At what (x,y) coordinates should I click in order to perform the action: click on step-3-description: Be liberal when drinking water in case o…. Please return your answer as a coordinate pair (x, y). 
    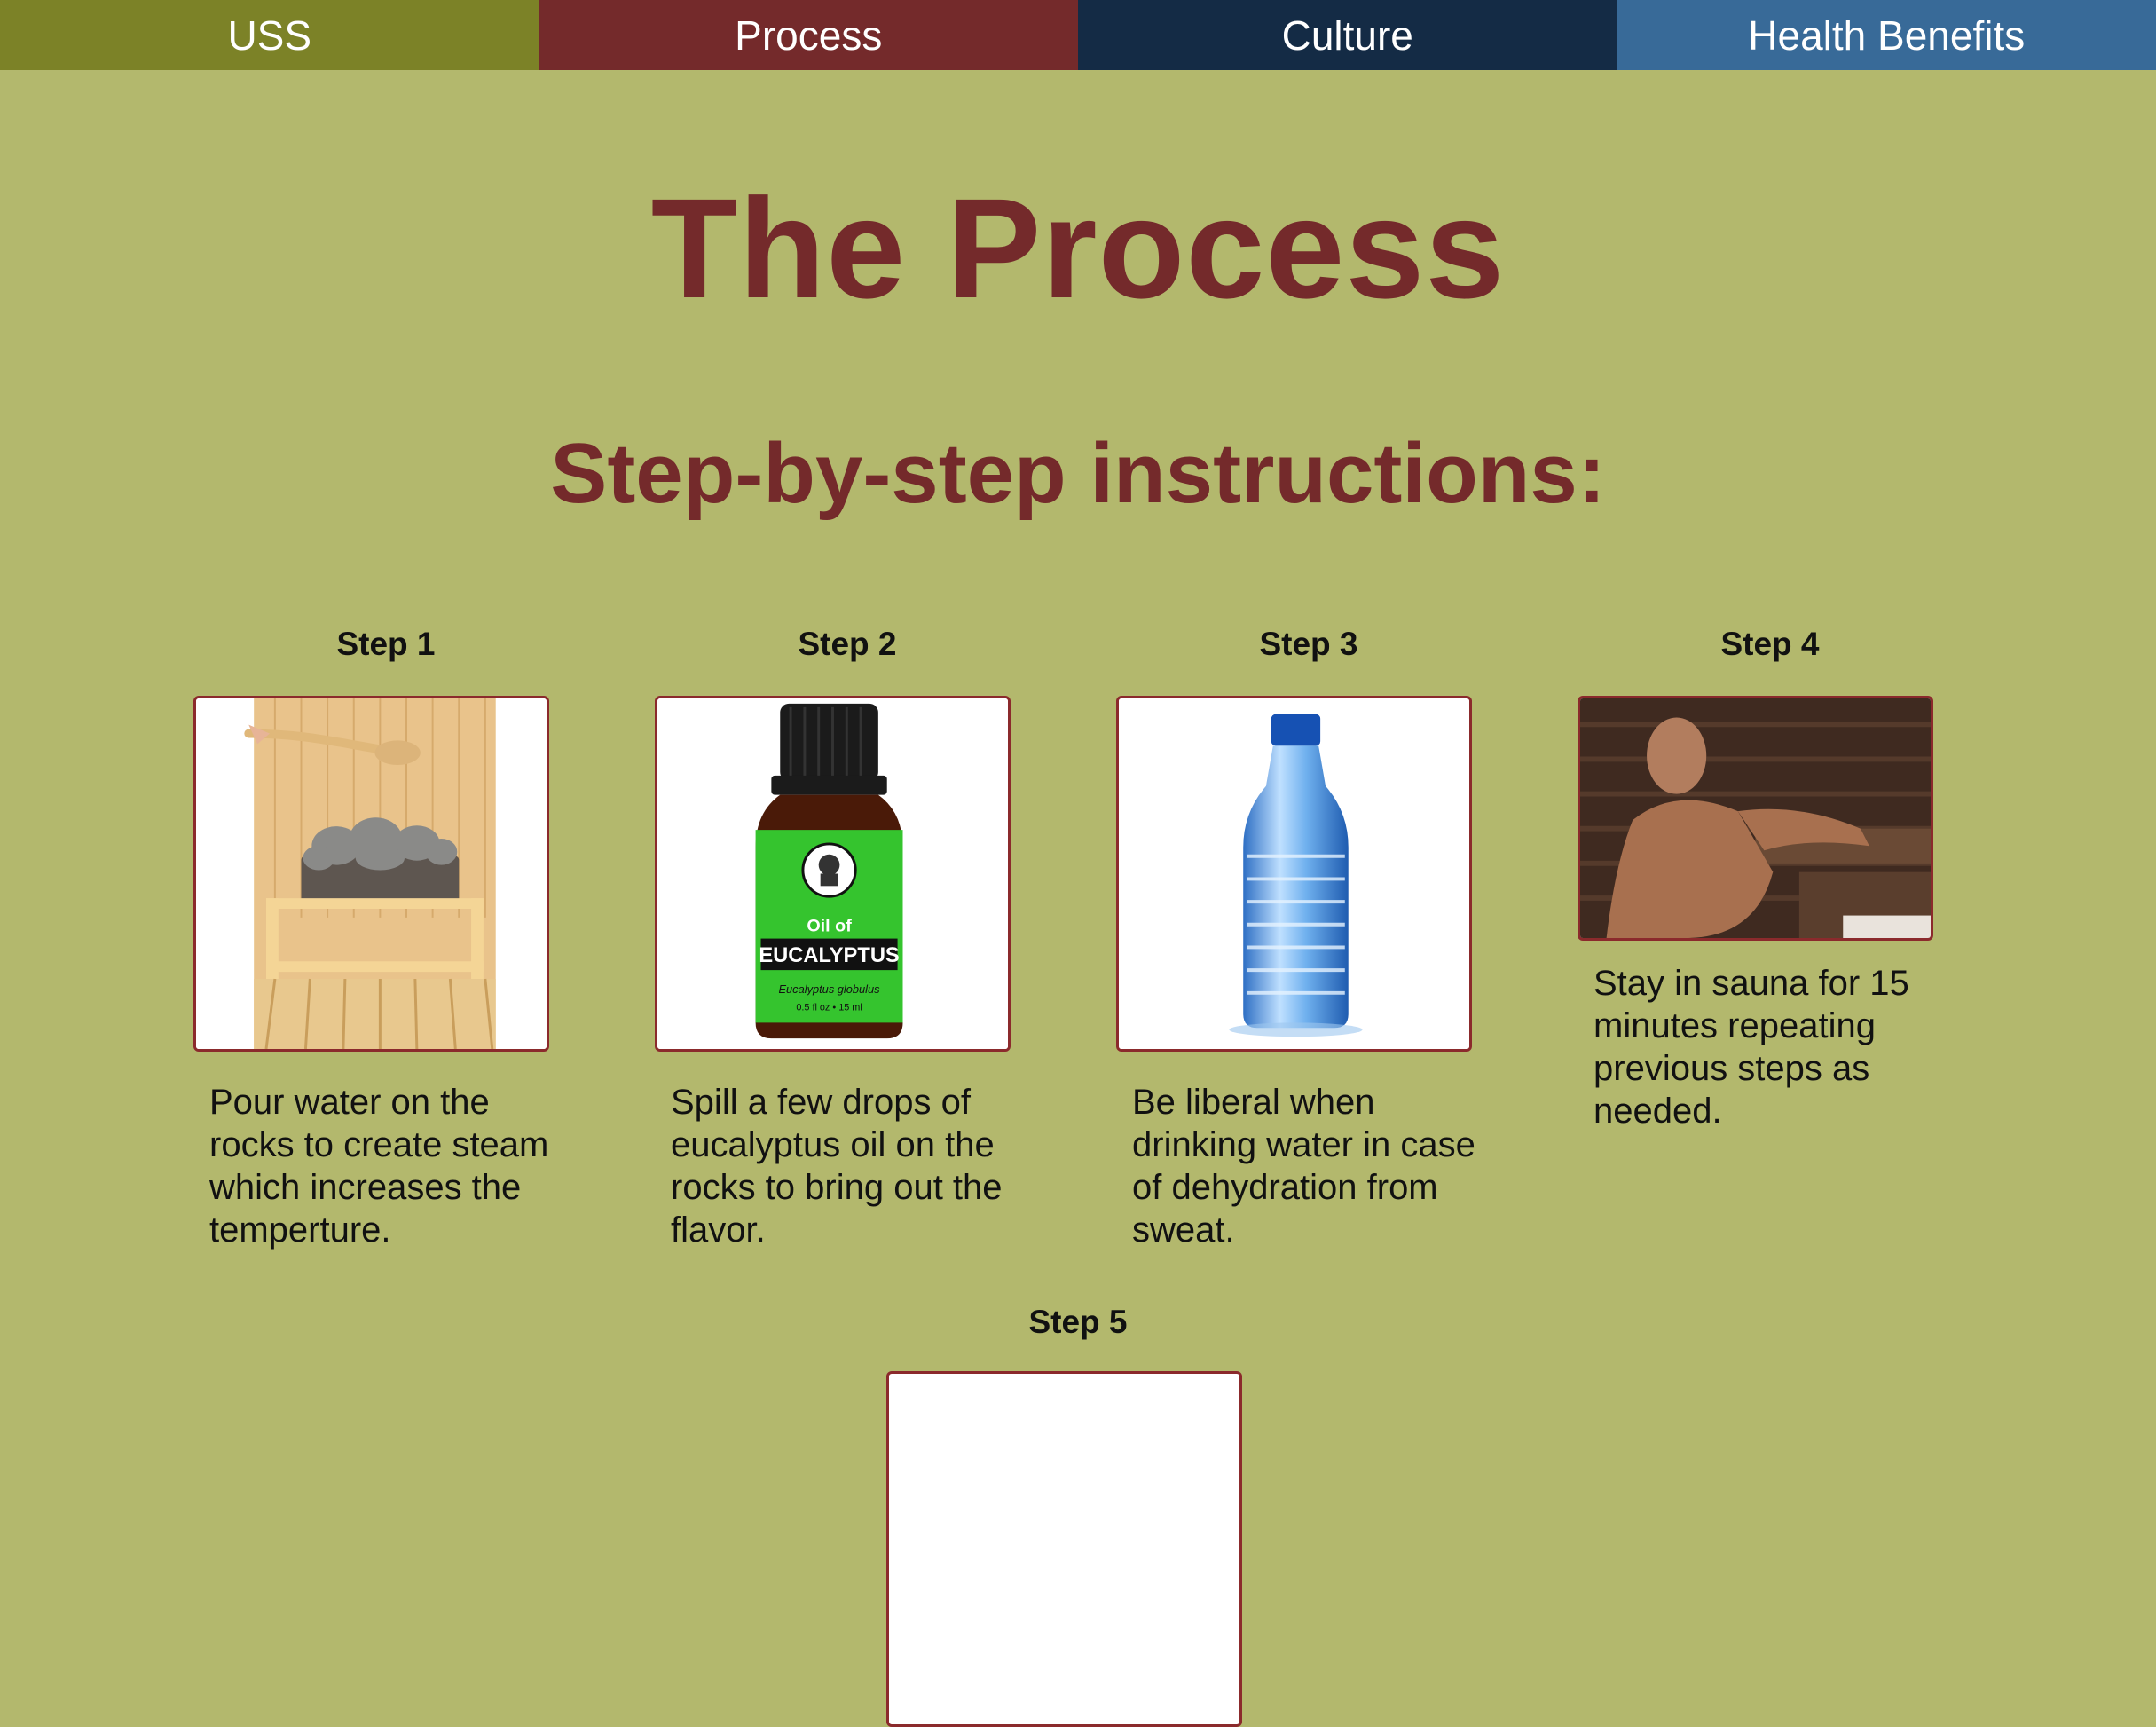
    Looking at the image, I should click on (1309, 1166).